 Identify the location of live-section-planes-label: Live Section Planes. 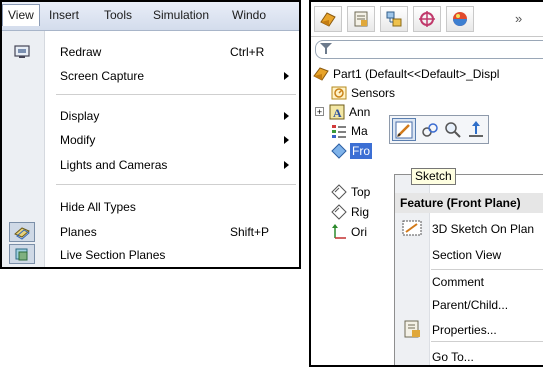
(113, 255).